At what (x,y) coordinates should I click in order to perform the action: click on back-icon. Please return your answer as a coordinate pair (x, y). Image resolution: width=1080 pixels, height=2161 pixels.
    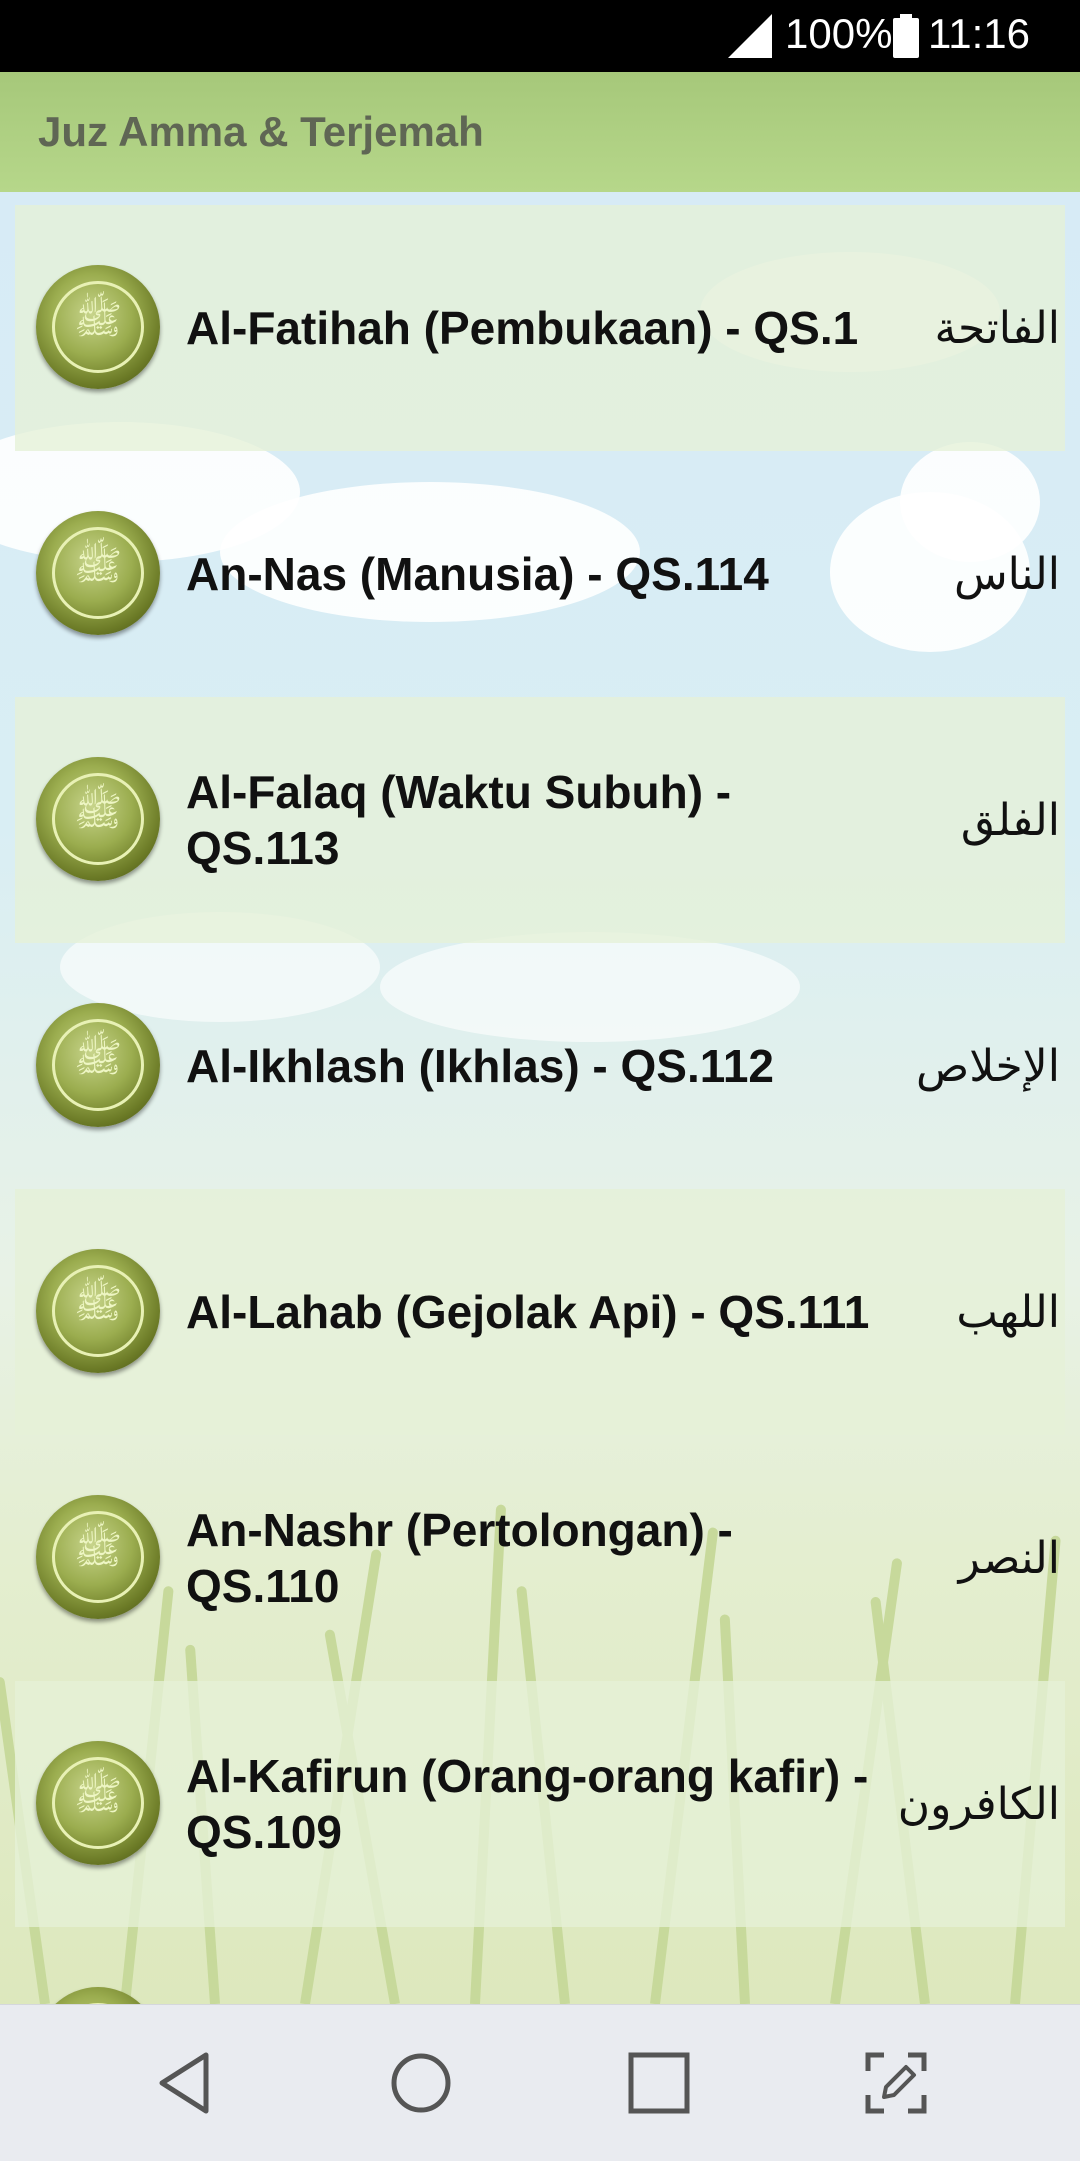
    Looking at the image, I should click on (184, 2083).